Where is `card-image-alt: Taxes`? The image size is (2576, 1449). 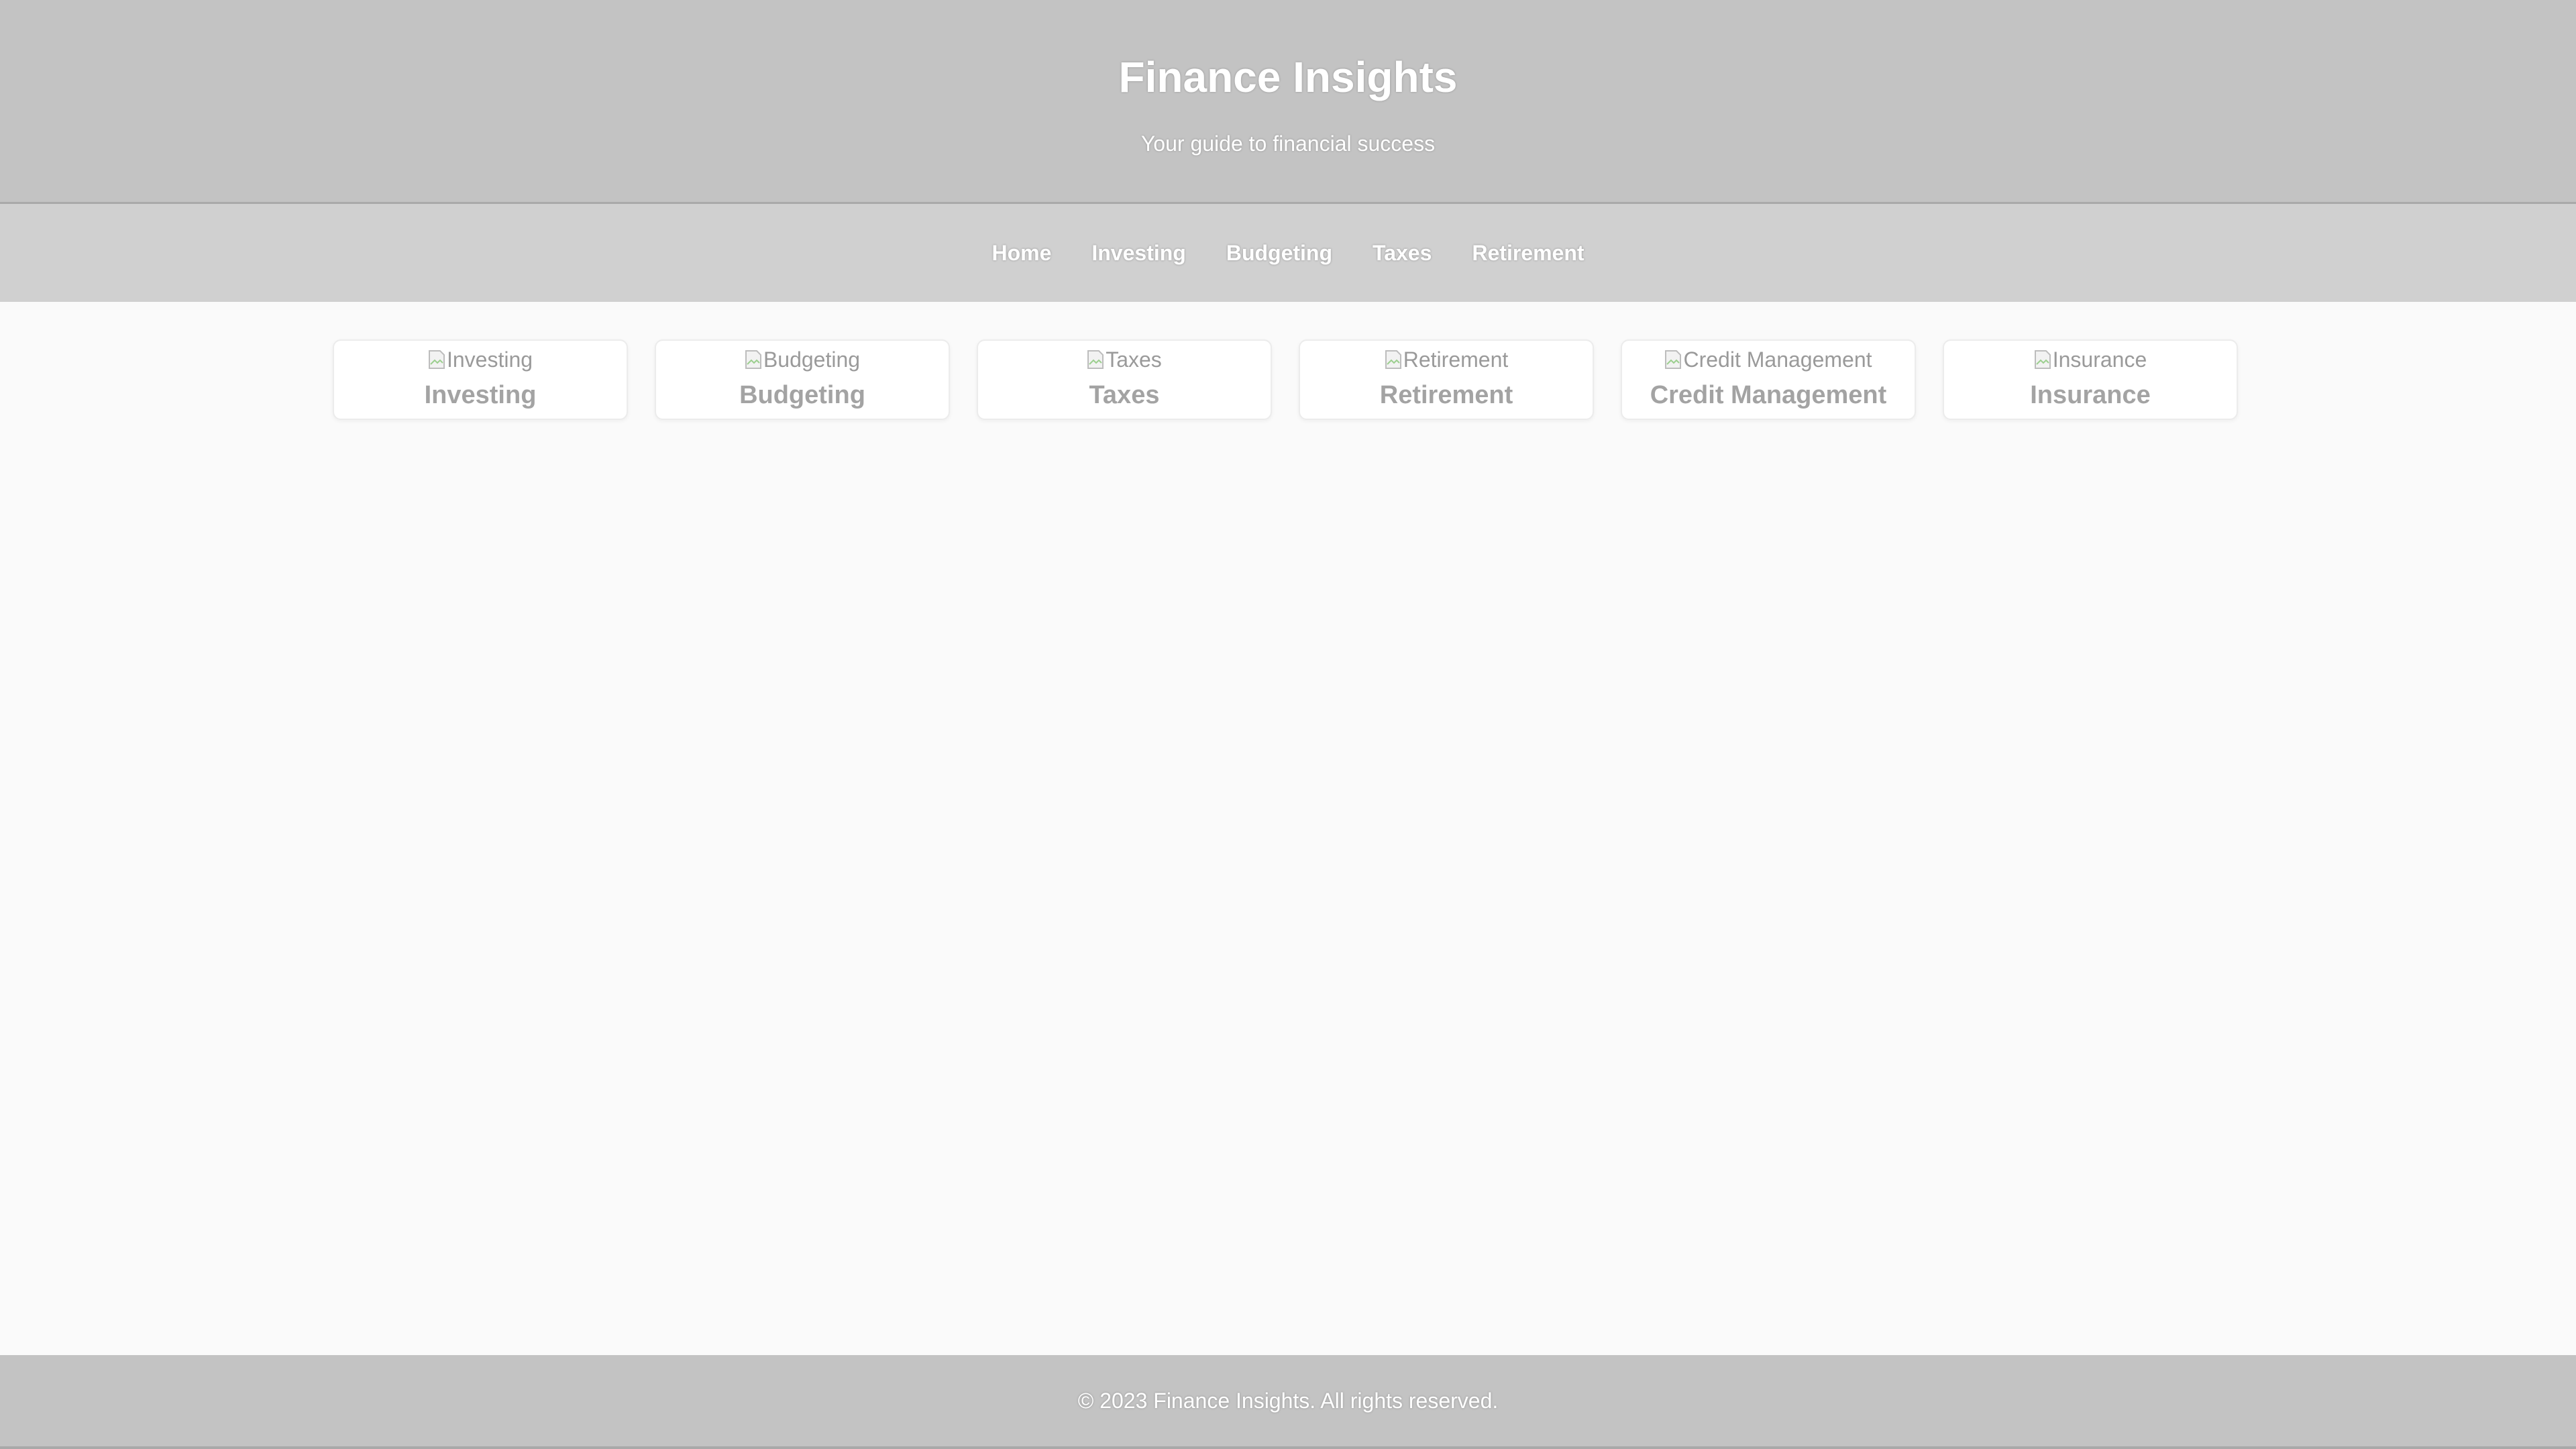 card-image-alt: Taxes is located at coordinates (1134, 359).